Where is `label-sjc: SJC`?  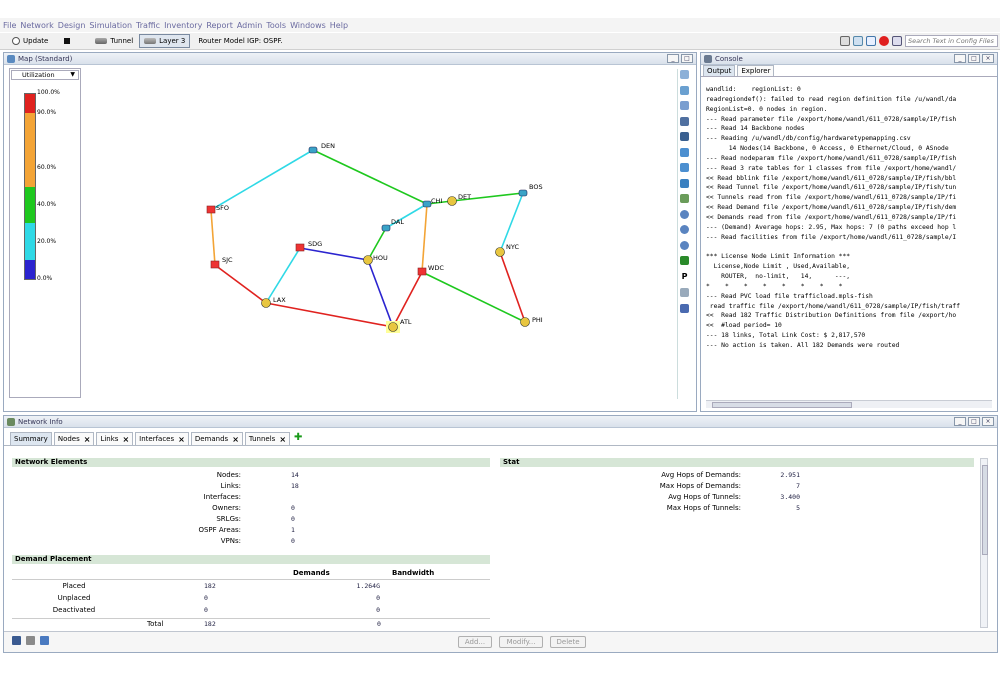 label-sjc: SJC is located at coordinates (227, 260).